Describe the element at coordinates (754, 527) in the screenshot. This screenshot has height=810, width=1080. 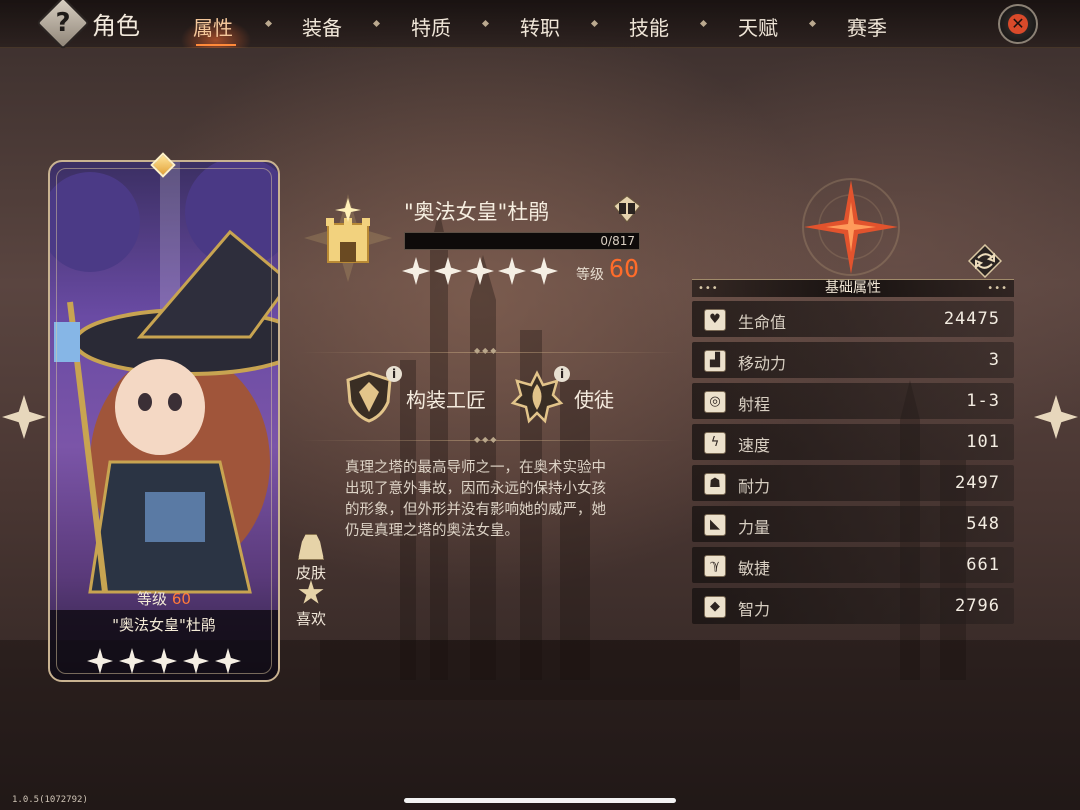
I see `stat-label: 力量` at that location.